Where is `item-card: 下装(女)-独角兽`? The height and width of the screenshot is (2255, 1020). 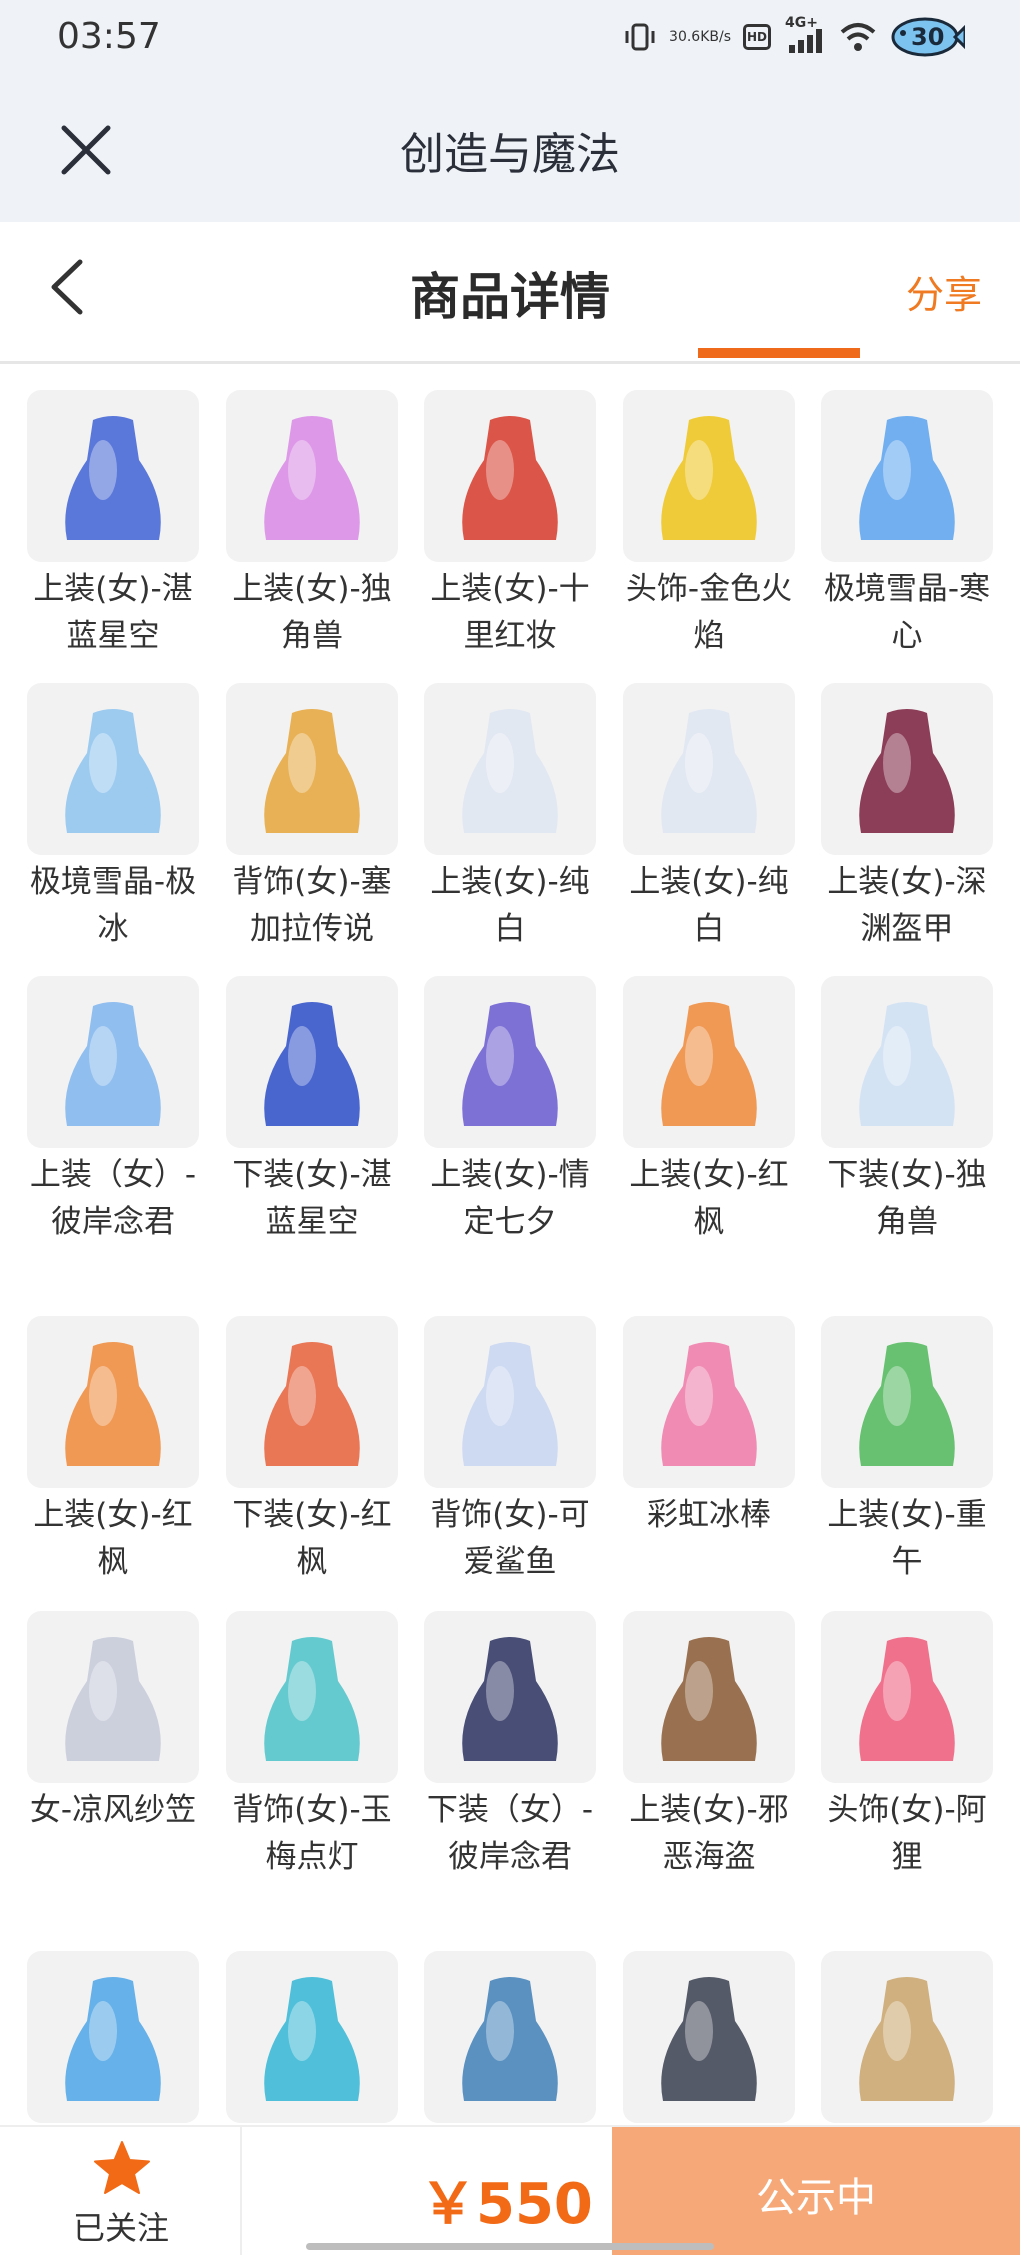
item-card: 下装(女)-独角兽 is located at coordinates (907, 1111).